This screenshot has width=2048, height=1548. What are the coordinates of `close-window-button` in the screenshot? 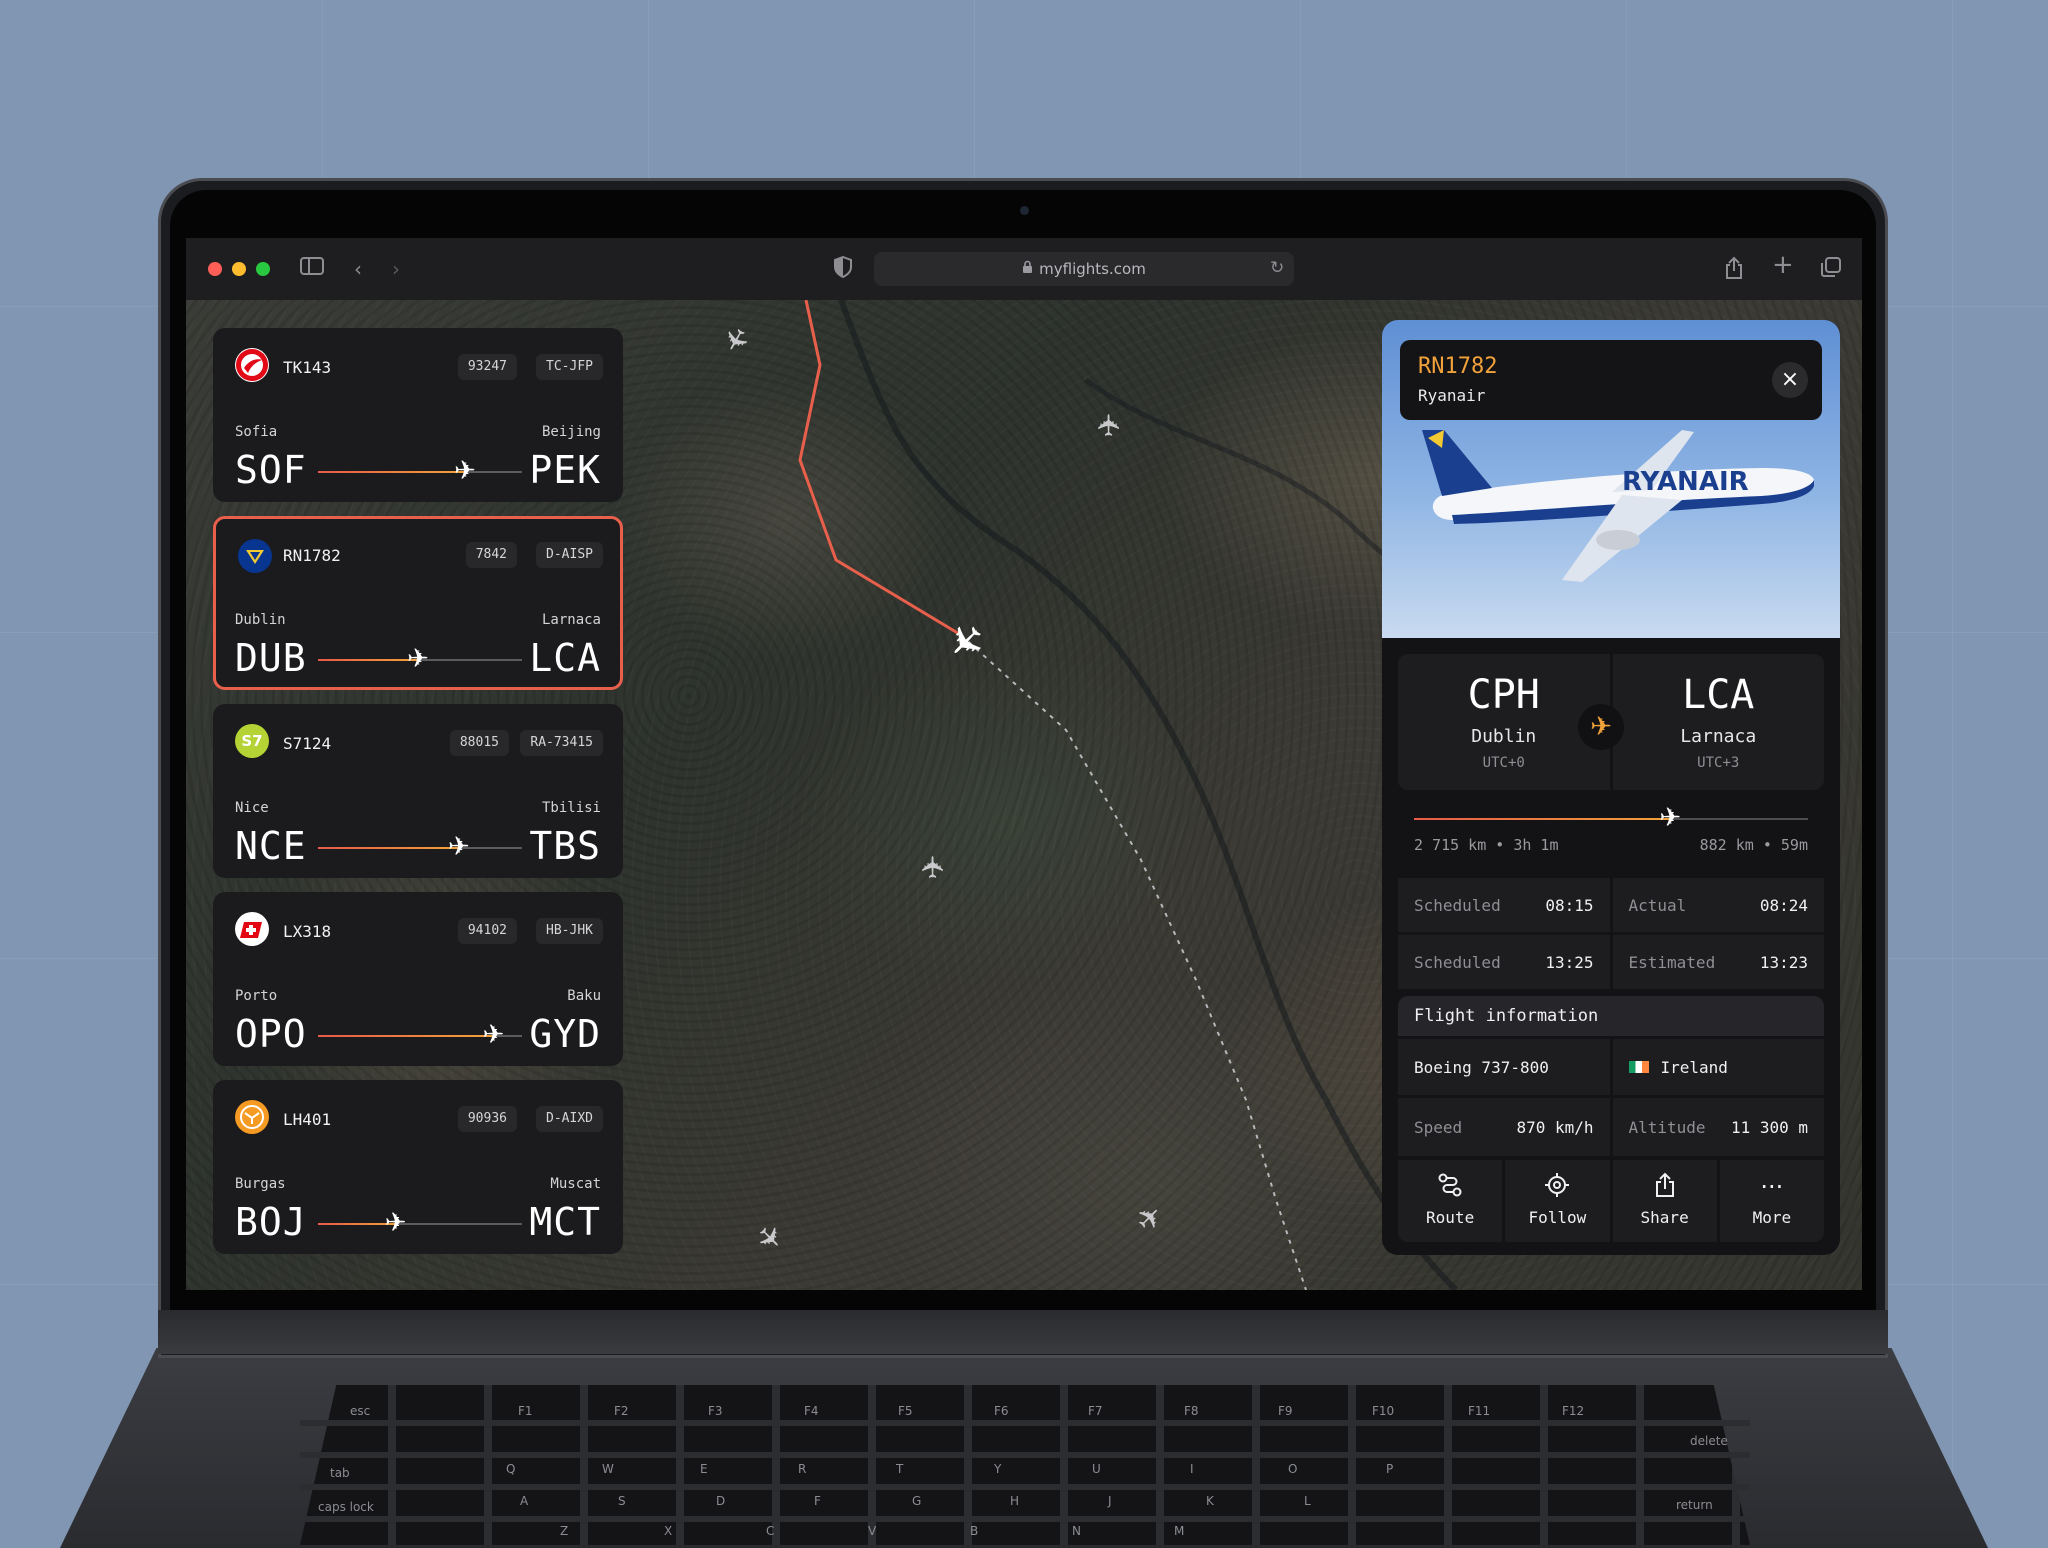 It's located at (215, 269).